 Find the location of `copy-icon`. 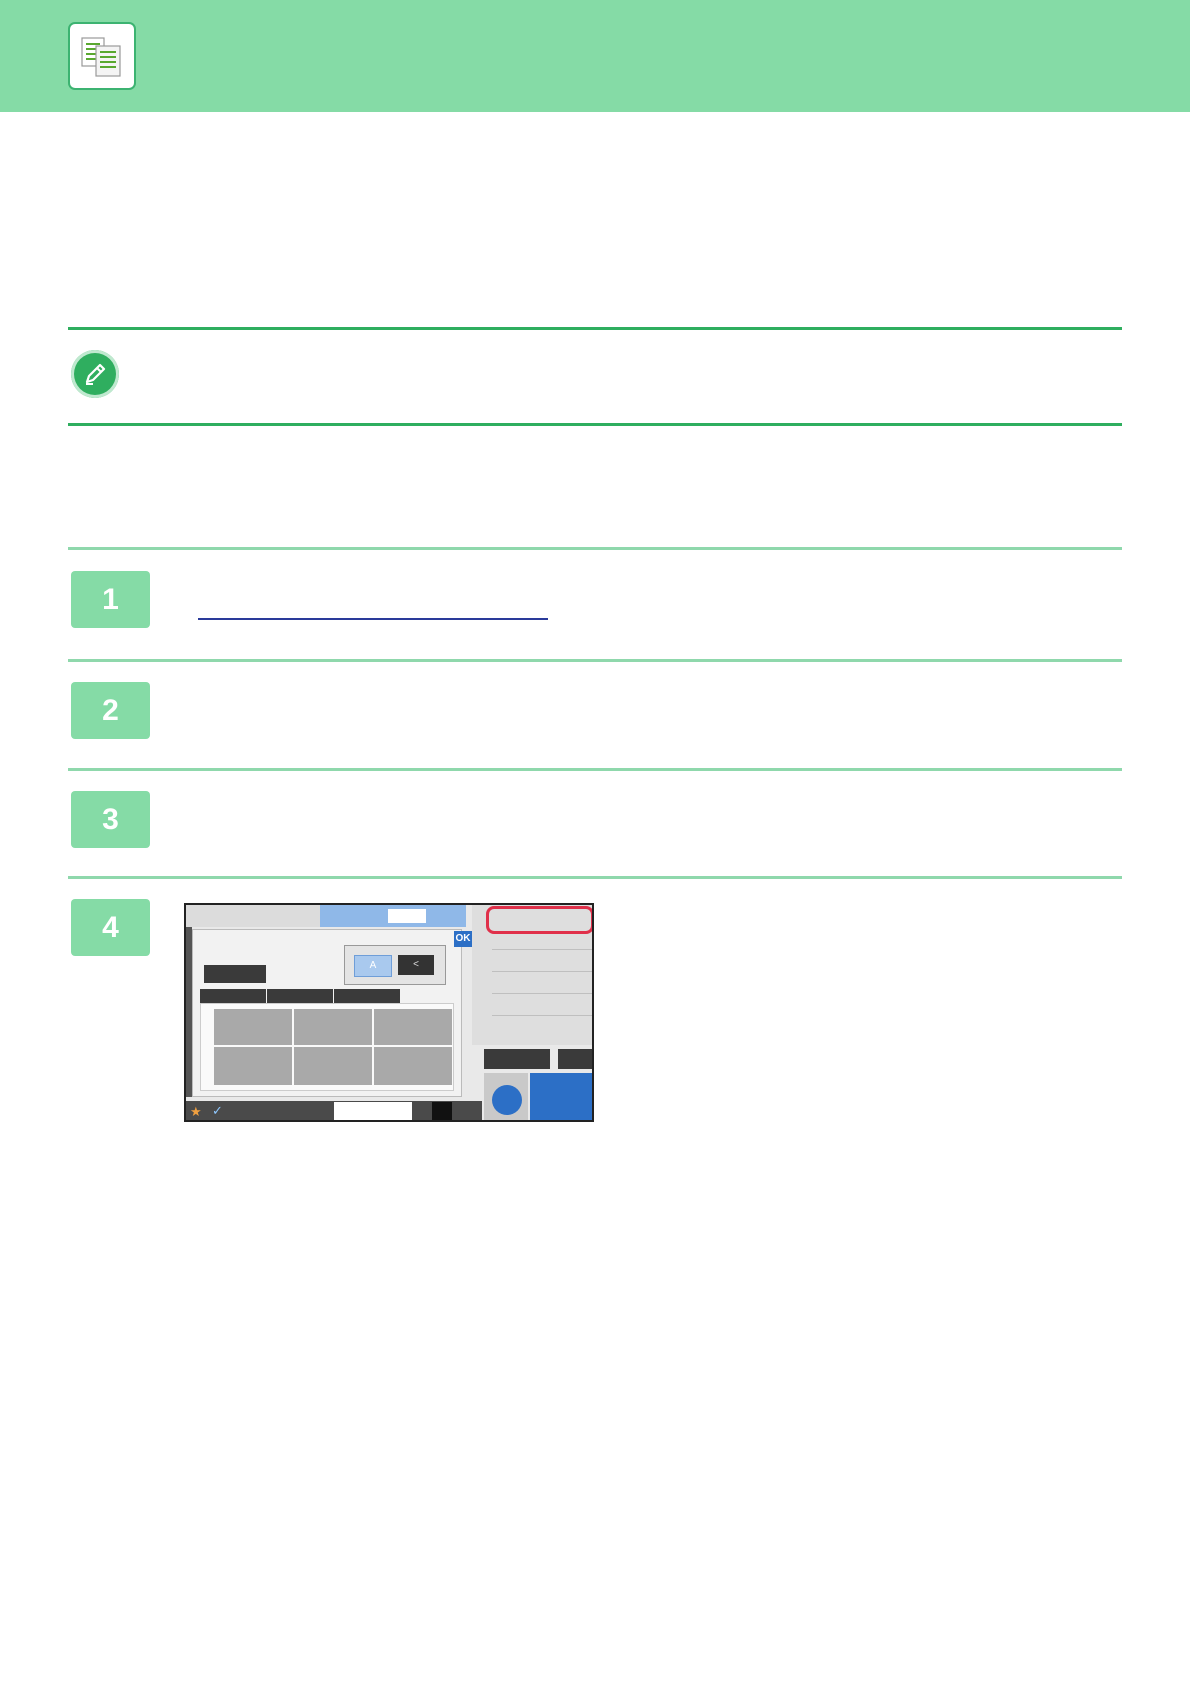

copy-icon is located at coordinates (102, 56).